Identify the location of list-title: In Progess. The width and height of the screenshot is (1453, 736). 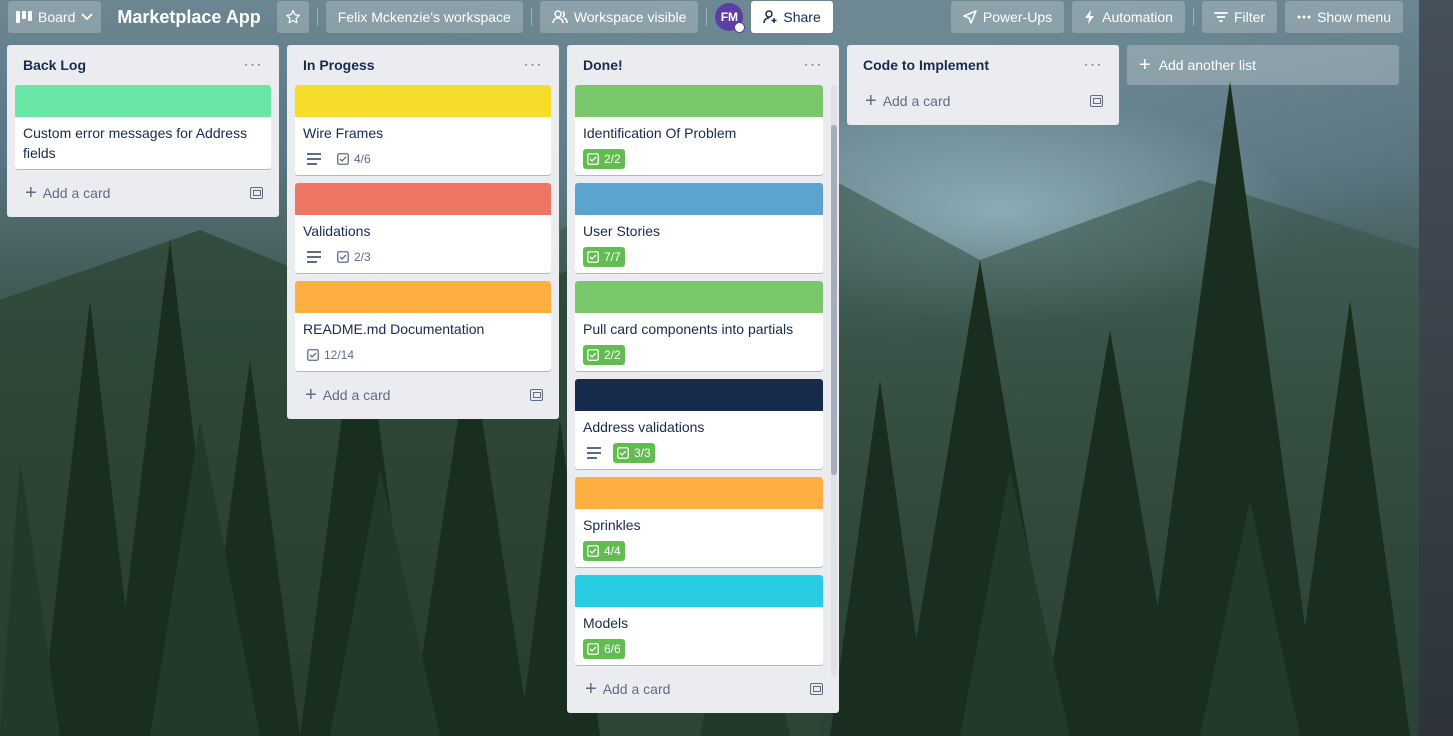
(339, 65).